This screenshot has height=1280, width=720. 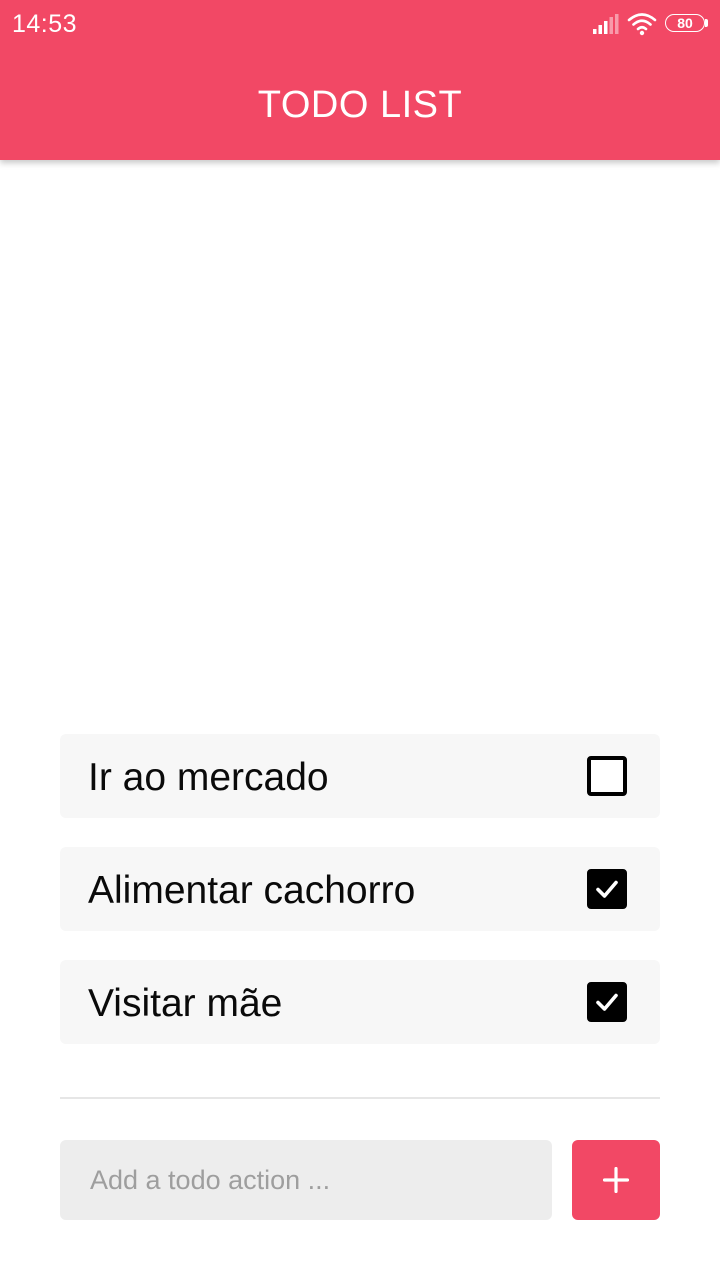 I want to click on status-time: 14:53, so click(x=45, y=24).